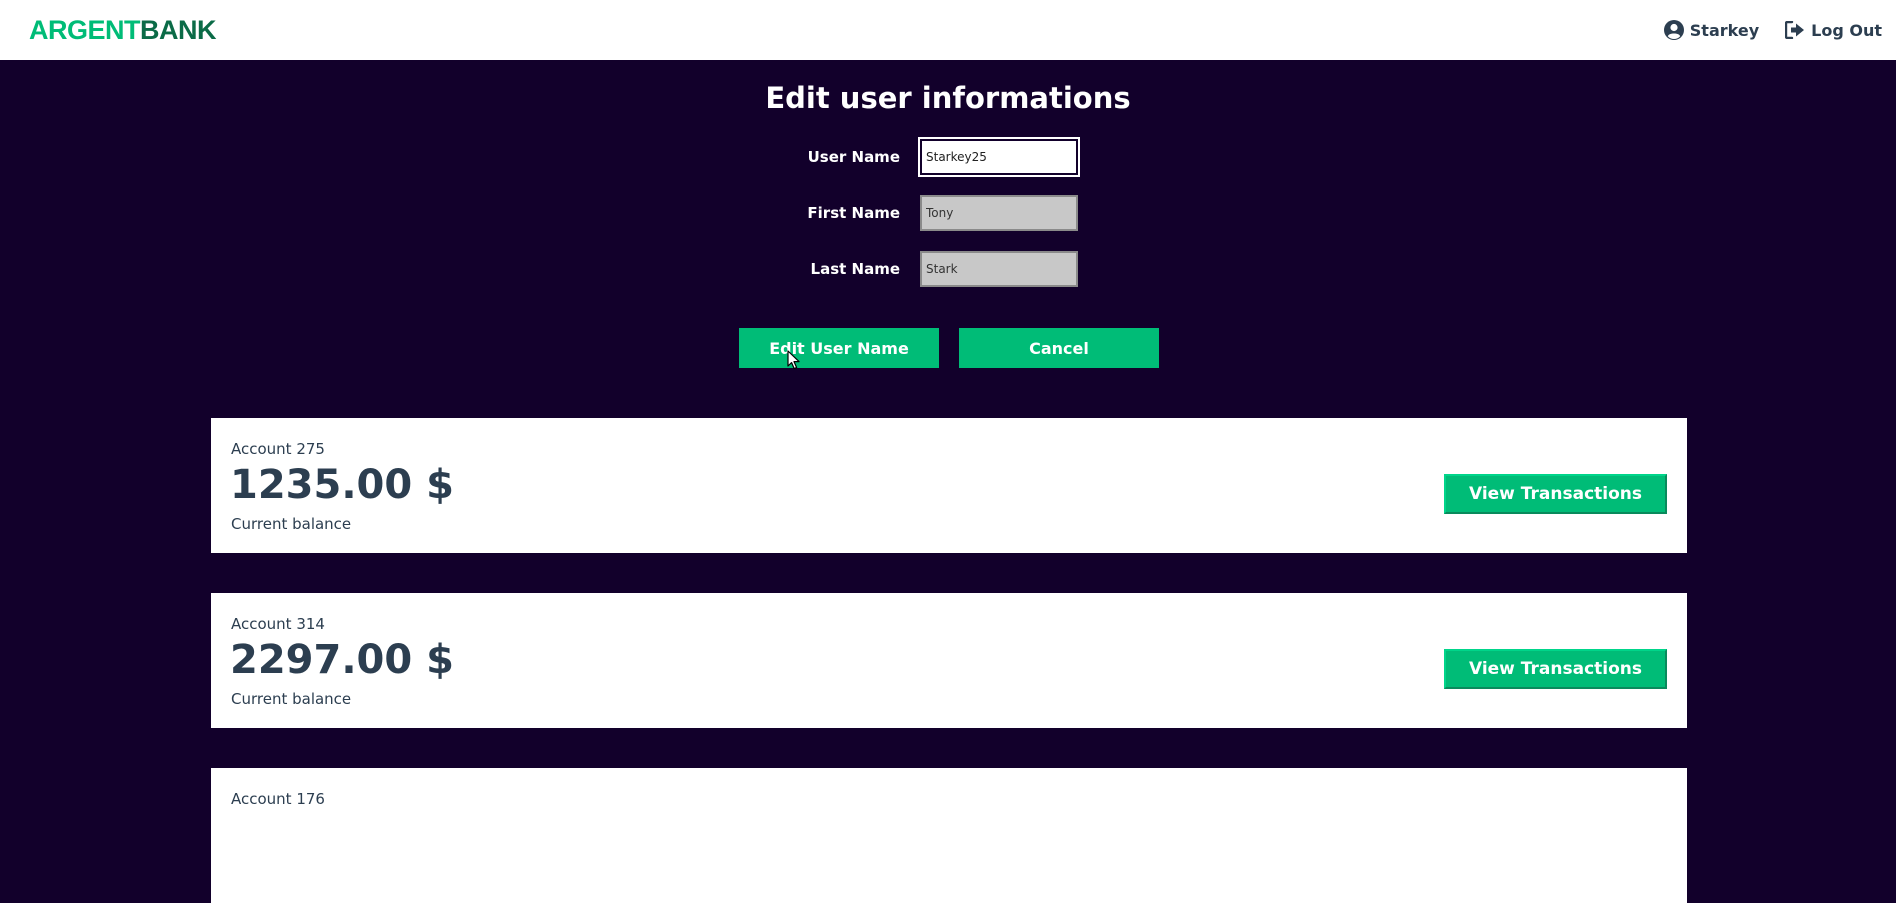  I want to click on last-name-input, so click(999, 269).